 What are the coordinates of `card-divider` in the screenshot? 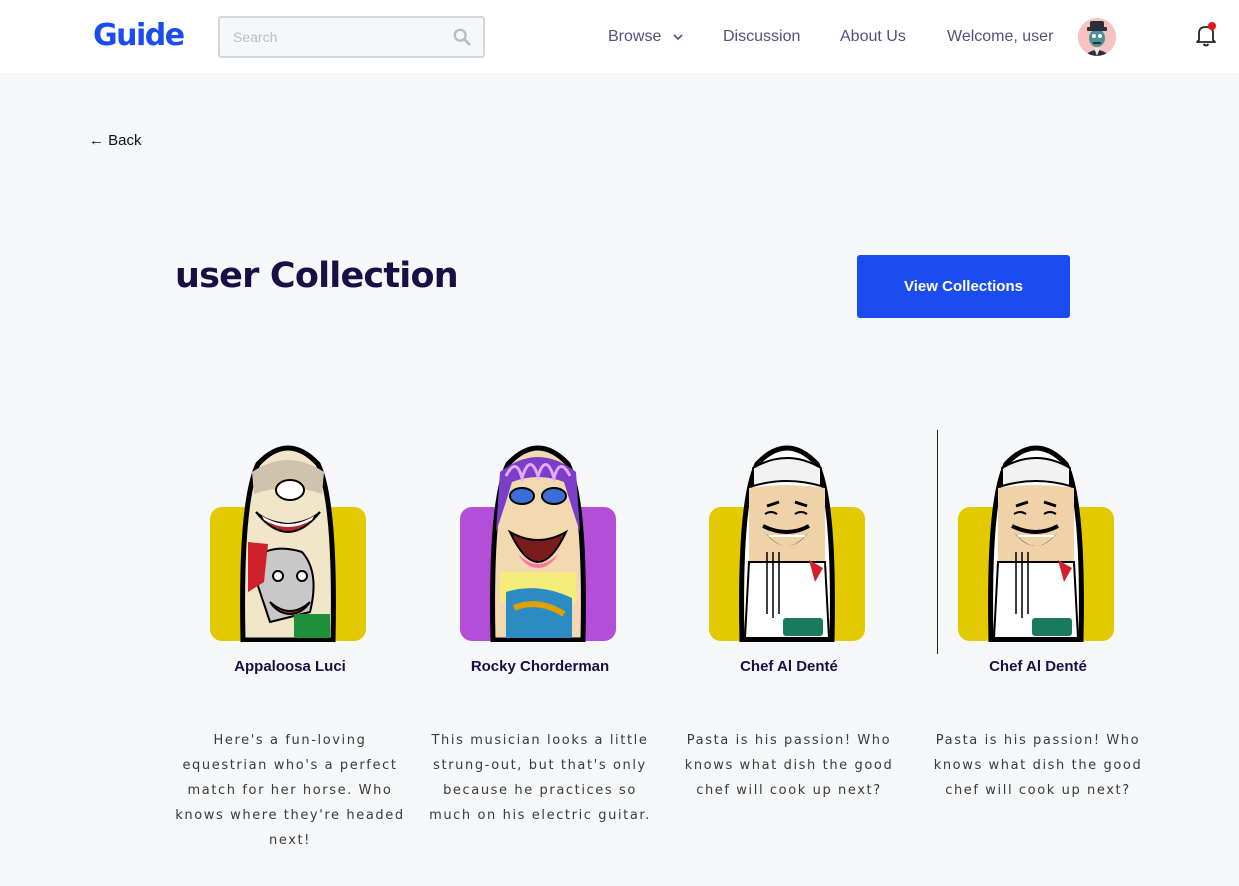 It's located at (937, 542).